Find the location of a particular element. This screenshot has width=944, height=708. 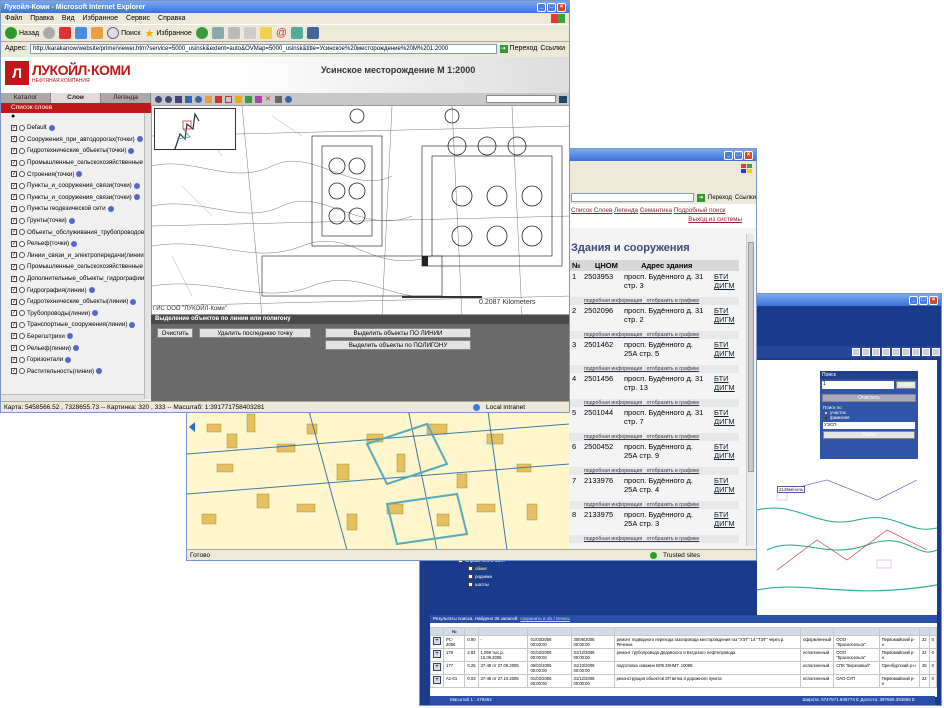

select-icon is located at coordinates (916, 352).